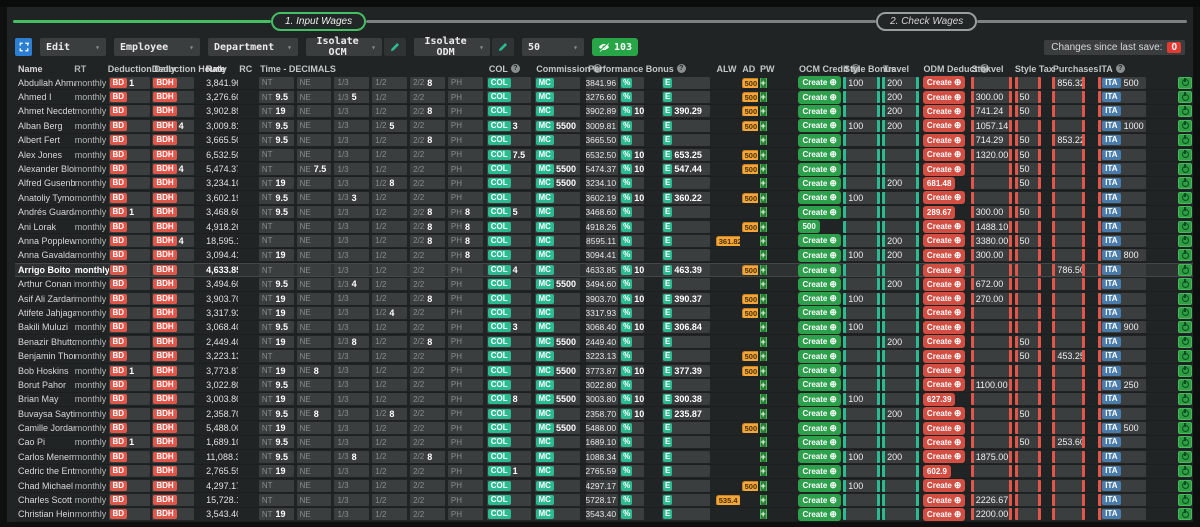 The width and height of the screenshot is (1200, 527). I want to click on perf-bonus-base-input: 4633.85, so click(602, 270).